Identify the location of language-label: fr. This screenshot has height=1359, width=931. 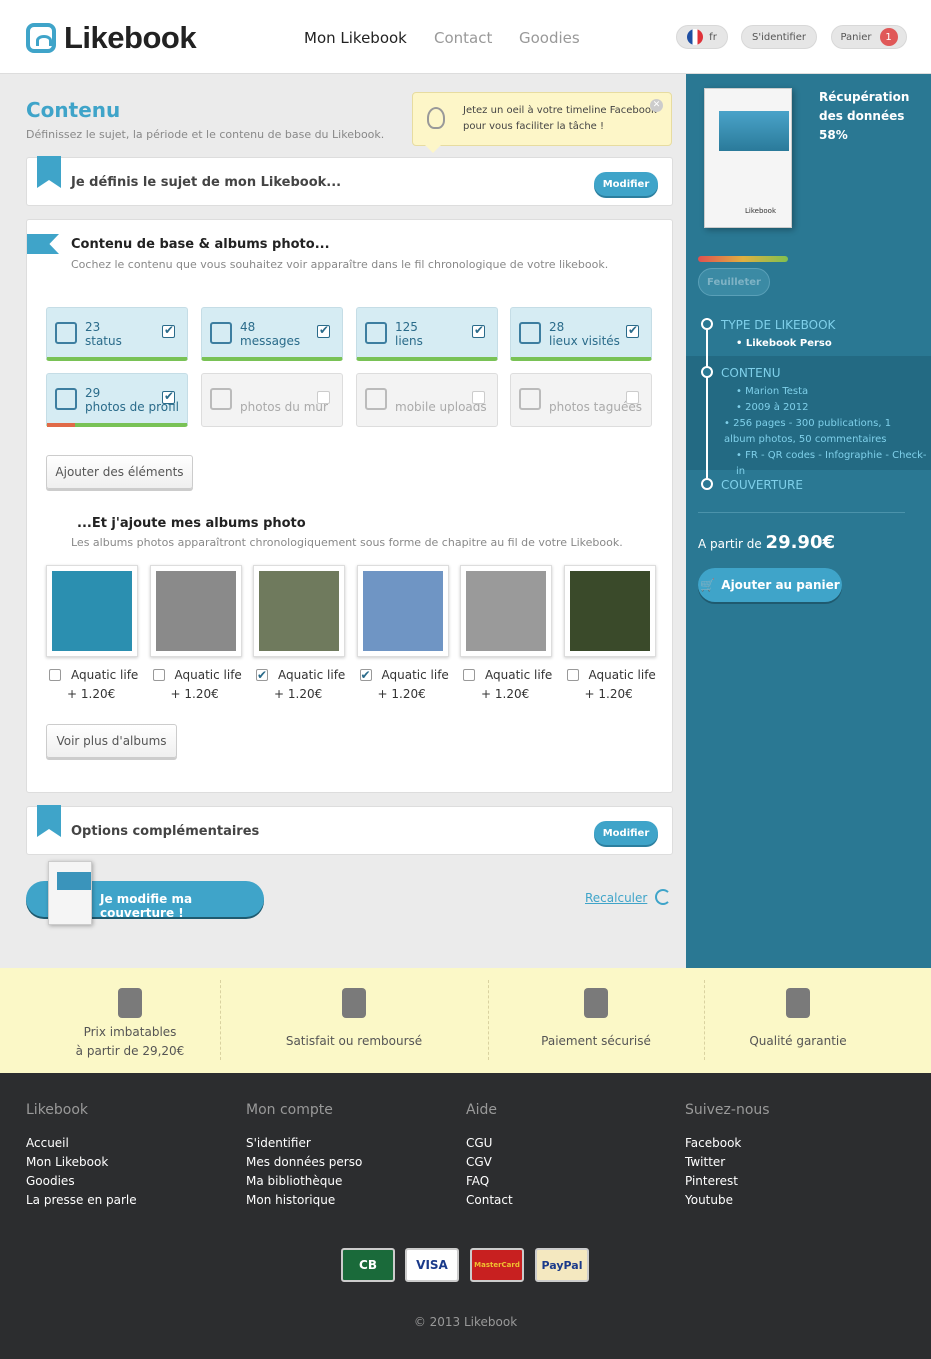
(713, 37).